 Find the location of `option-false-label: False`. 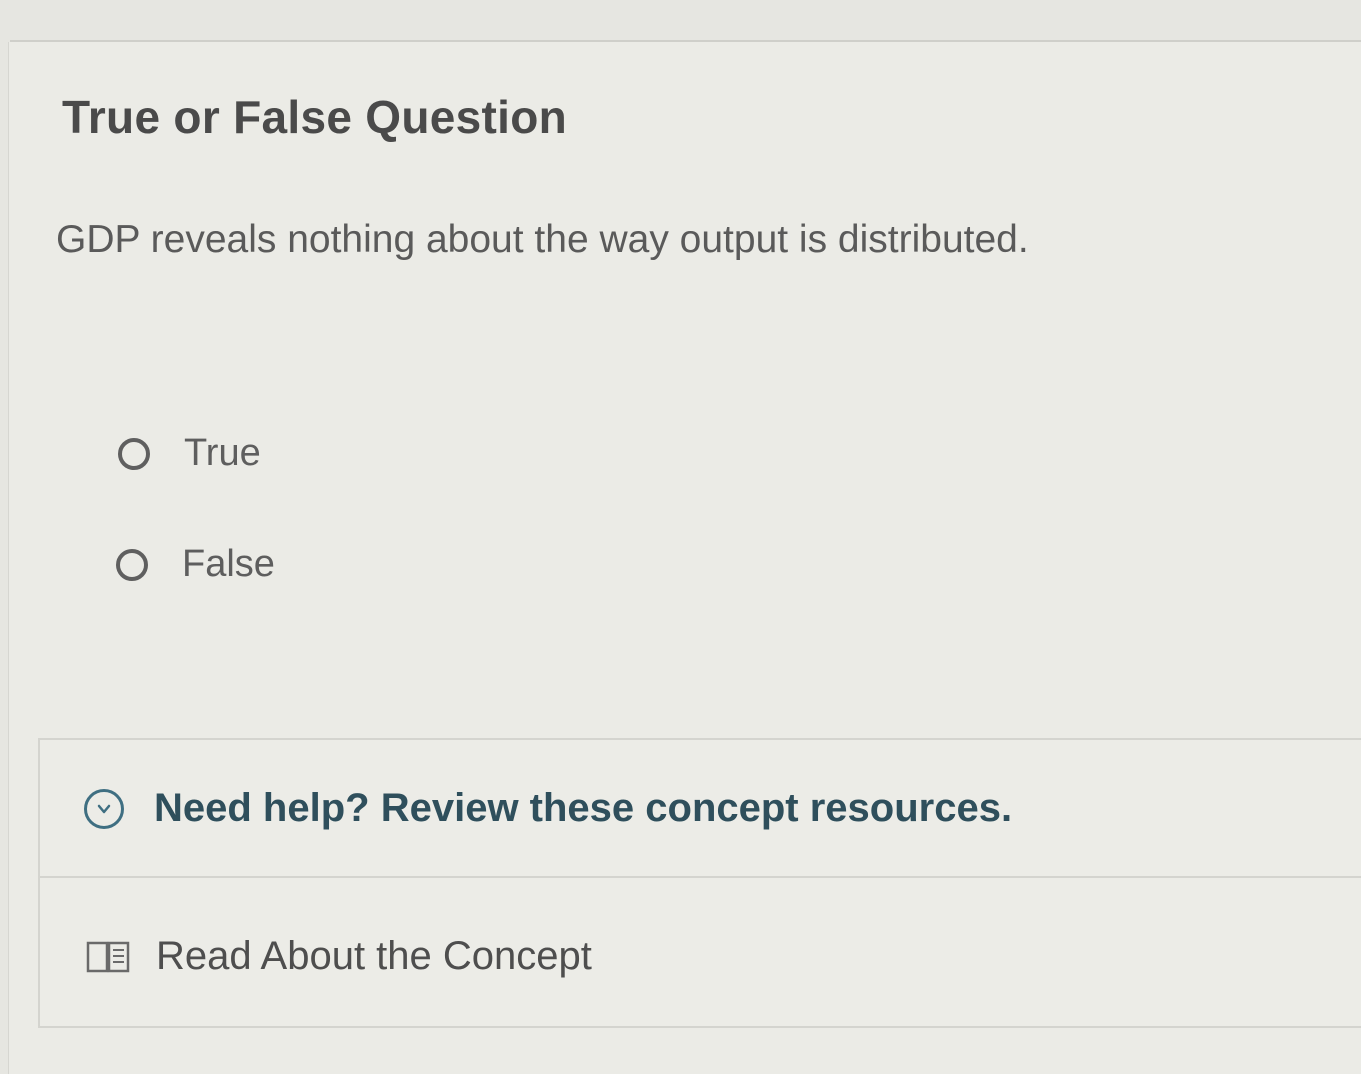

option-false-label: False is located at coordinates (228, 564).